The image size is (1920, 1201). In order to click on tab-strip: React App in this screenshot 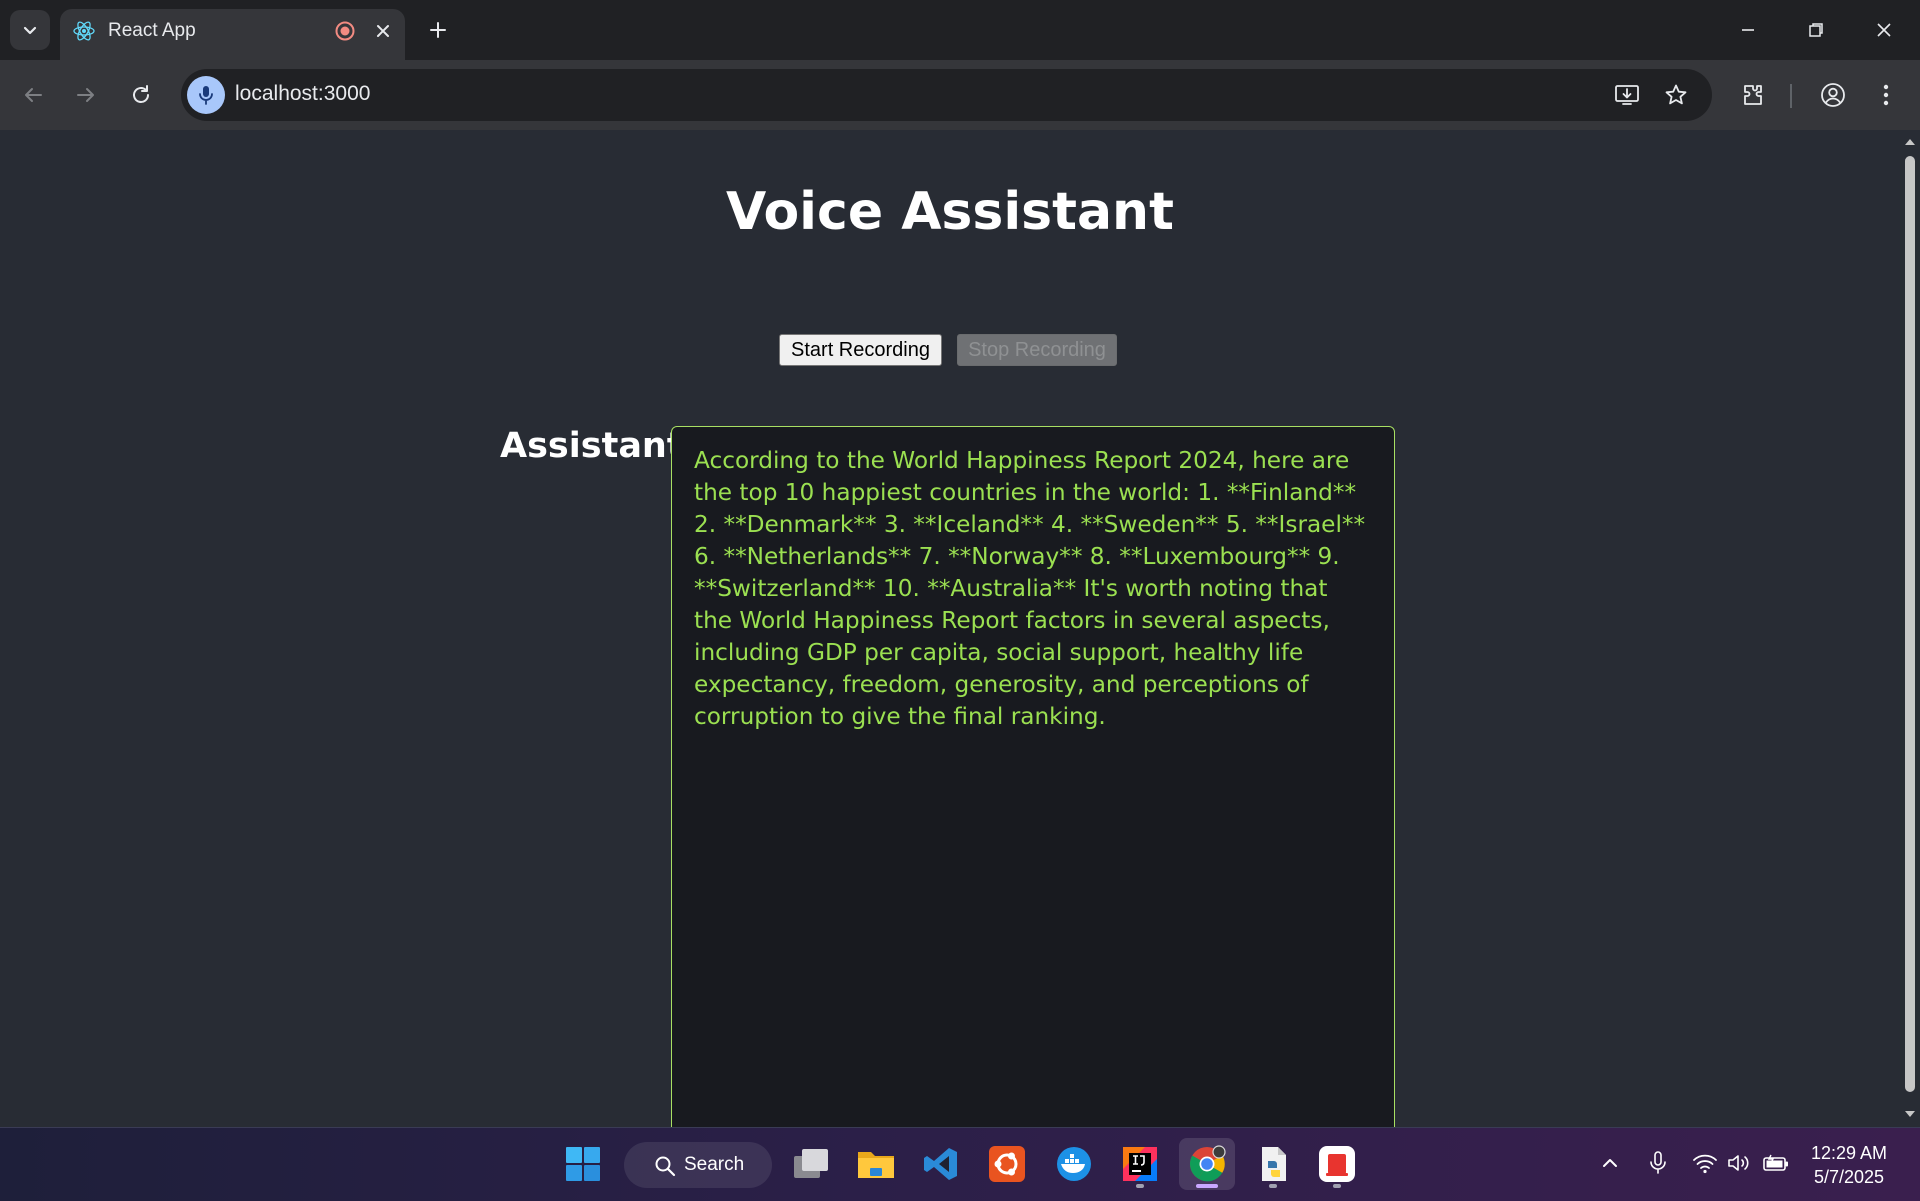, I will do `click(960, 30)`.